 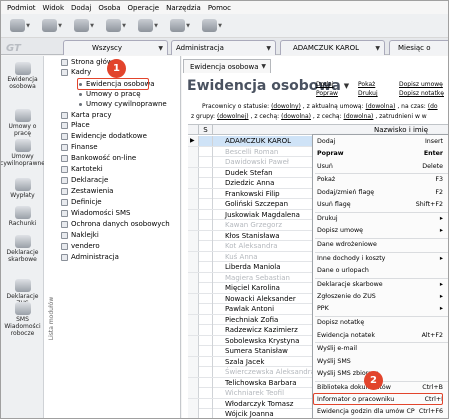 I want to click on link-dopisz-notatke: Dopisz notatkę, so click(x=421, y=93).